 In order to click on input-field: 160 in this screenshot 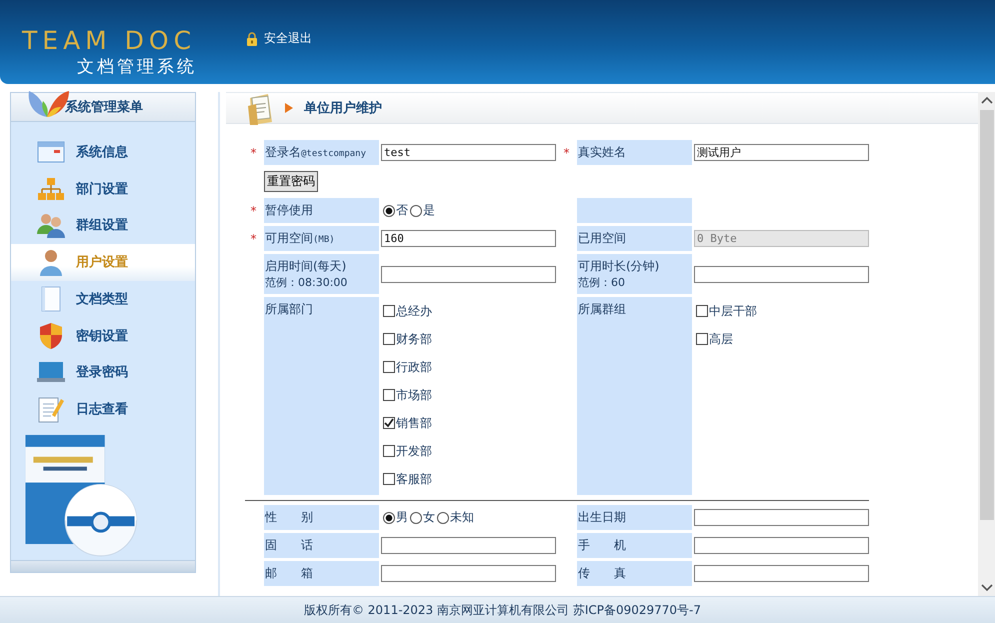, I will do `click(468, 238)`.